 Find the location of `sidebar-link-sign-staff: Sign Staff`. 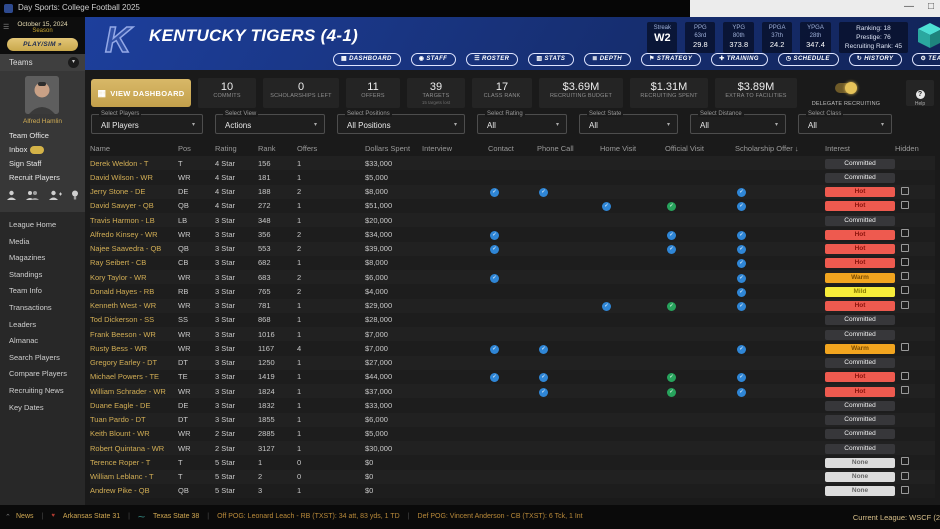

sidebar-link-sign-staff: Sign Staff is located at coordinates (47, 164).